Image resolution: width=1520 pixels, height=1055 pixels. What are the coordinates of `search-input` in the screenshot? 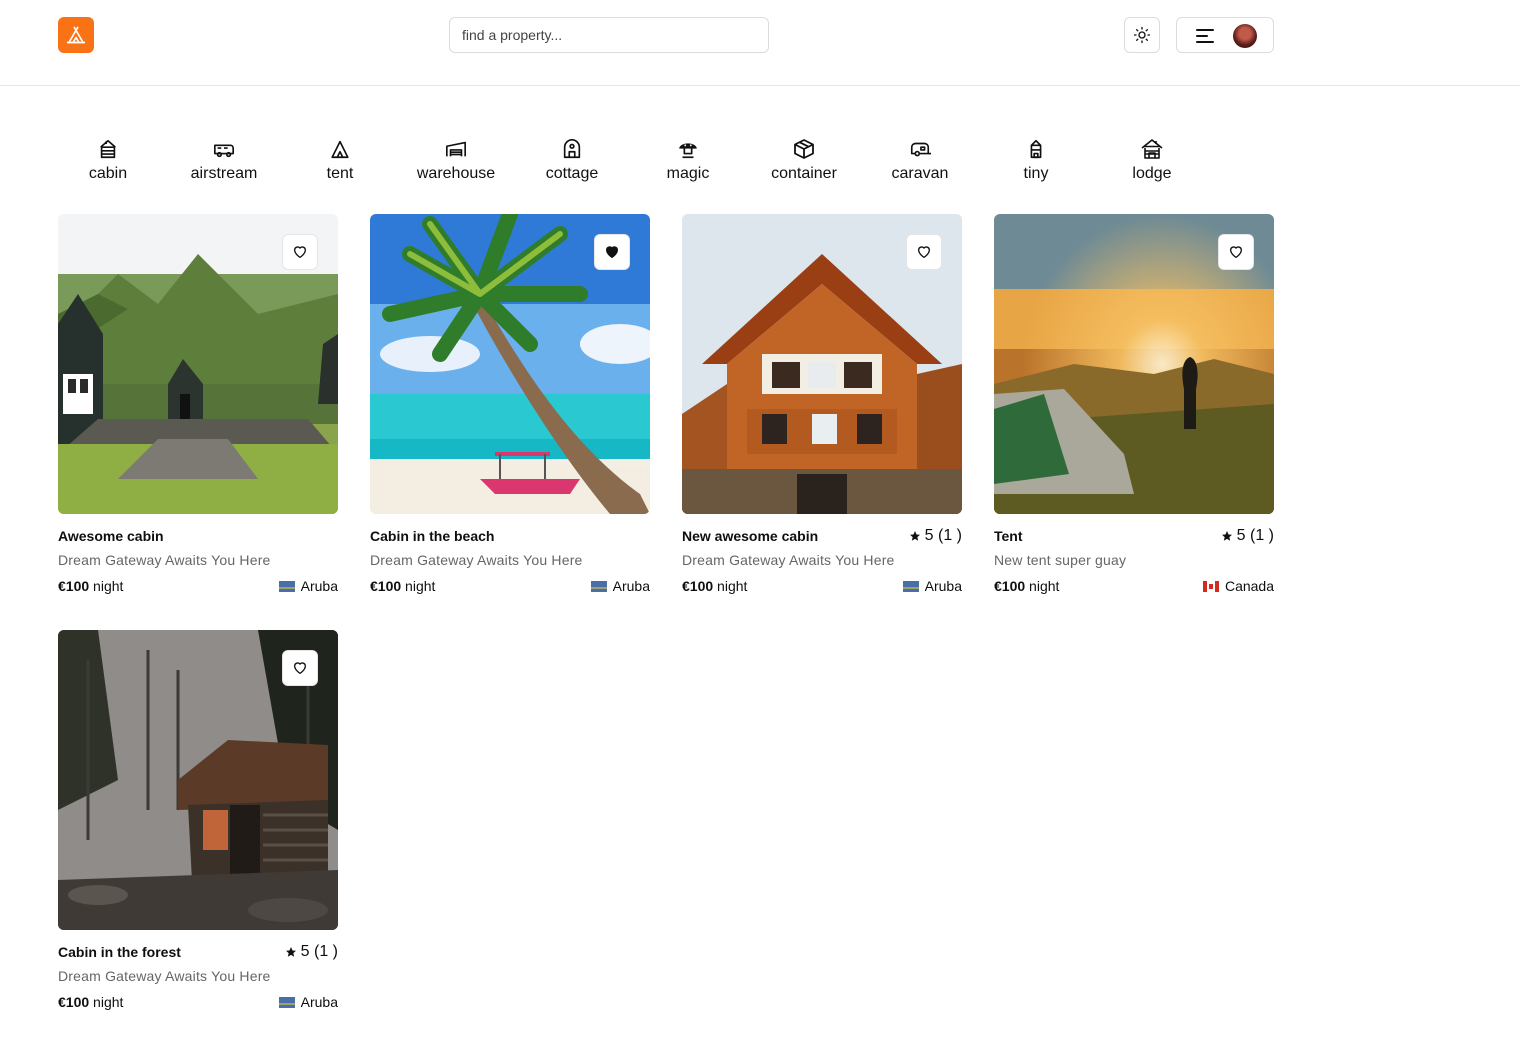 It's located at (609, 35).